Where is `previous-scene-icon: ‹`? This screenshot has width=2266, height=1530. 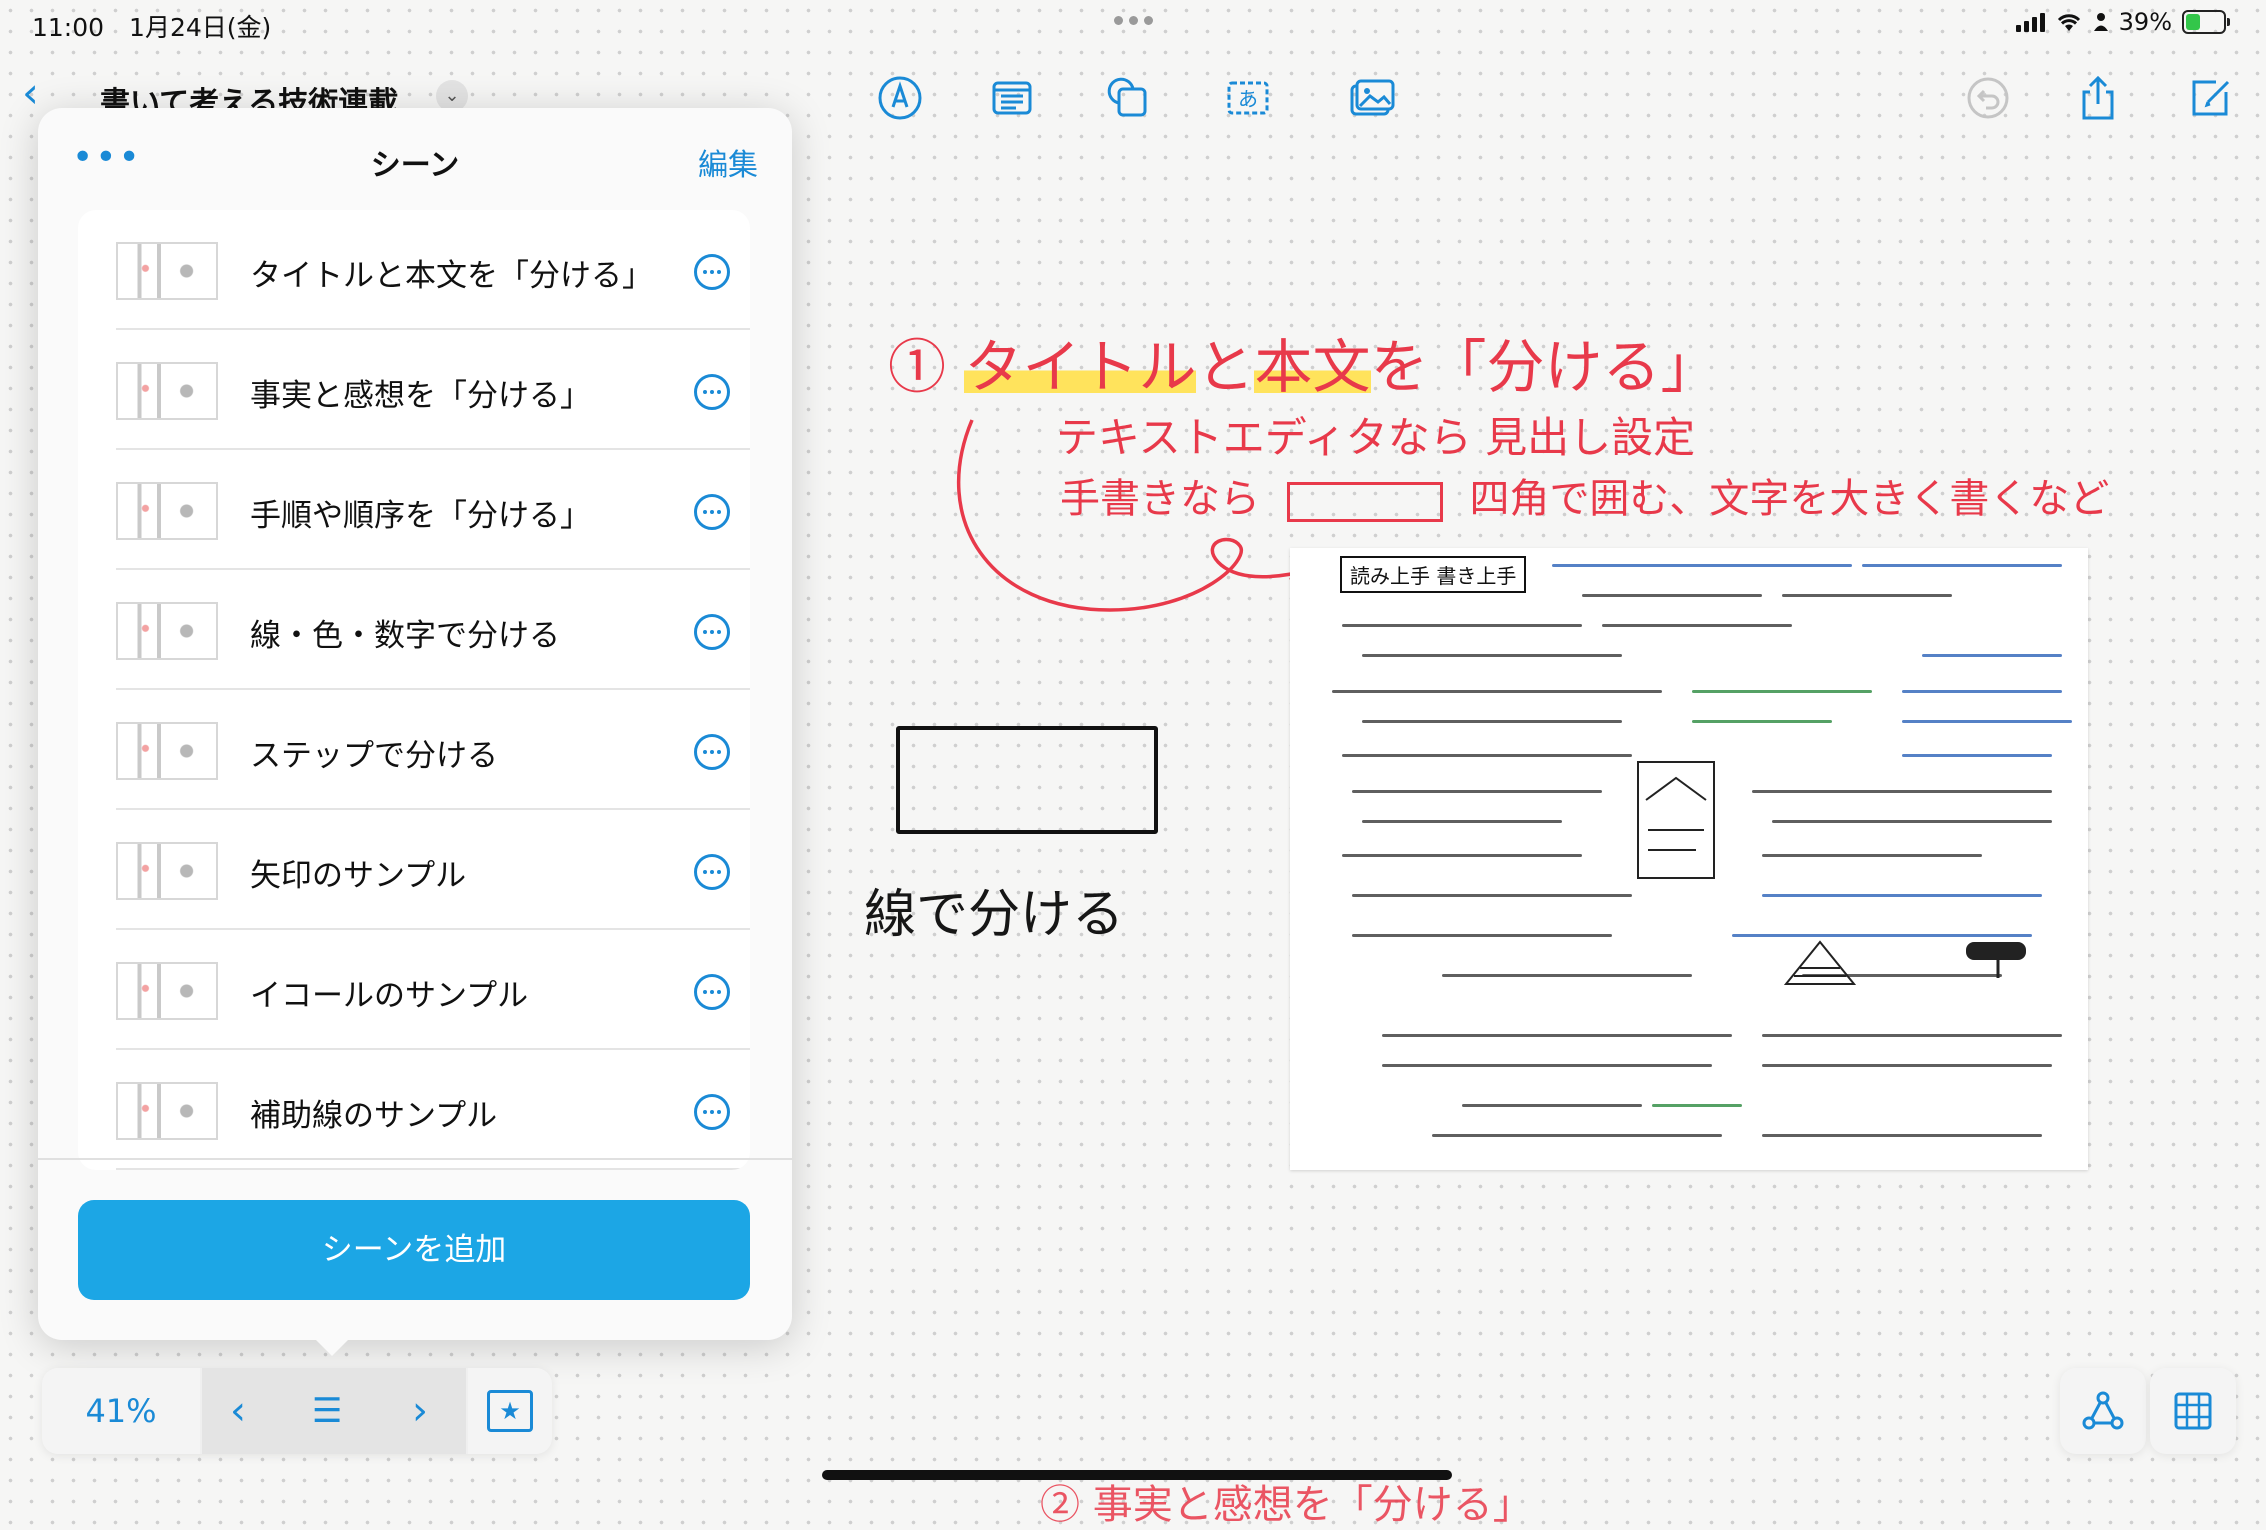 previous-scene-icon: ‹ is located at coordinates (238, 1411).